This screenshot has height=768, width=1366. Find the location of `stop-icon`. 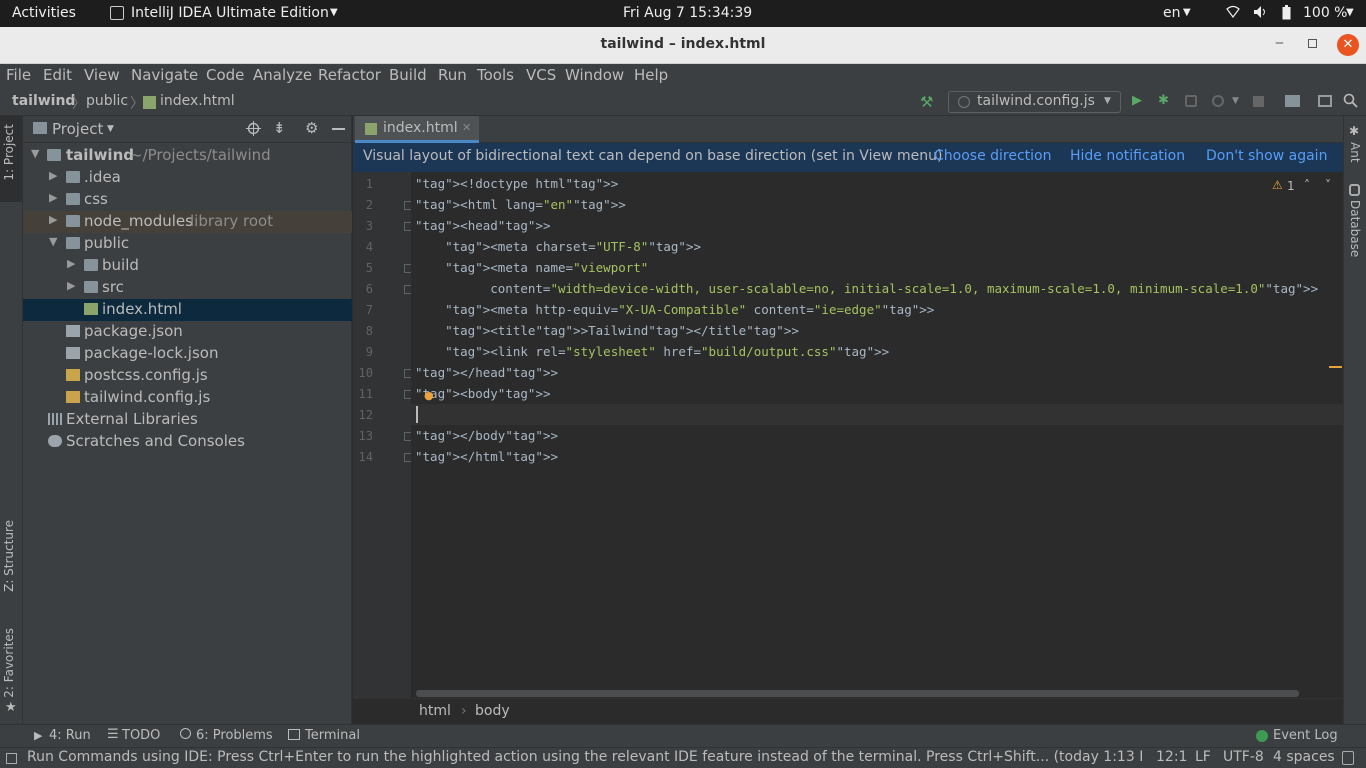

stop-icon is located at coordinates (1258, 101).